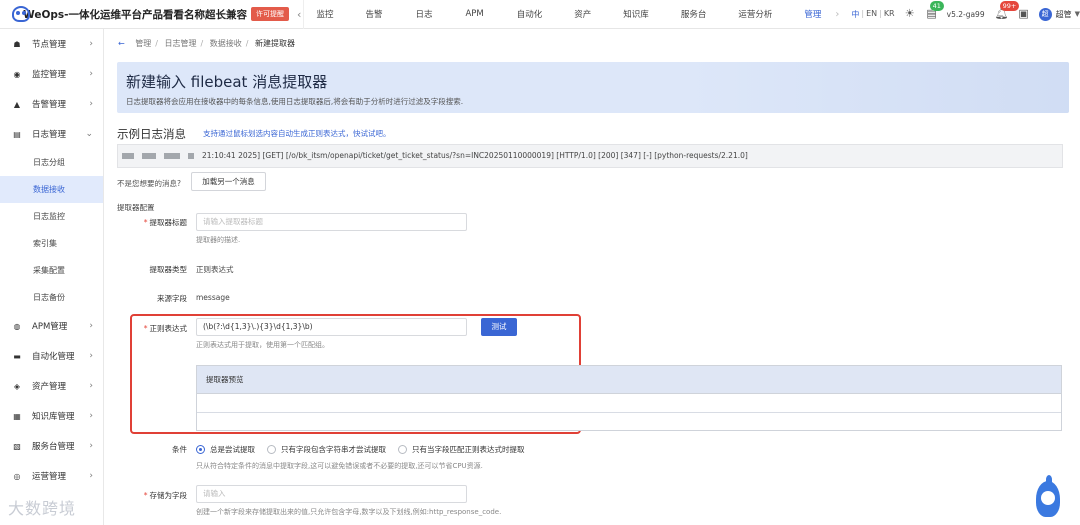 This screenshot has width=1080, height=525. Describe the element at coordinates (423, 14) in the screenshot. I see `nav-log: 日志` at that location.